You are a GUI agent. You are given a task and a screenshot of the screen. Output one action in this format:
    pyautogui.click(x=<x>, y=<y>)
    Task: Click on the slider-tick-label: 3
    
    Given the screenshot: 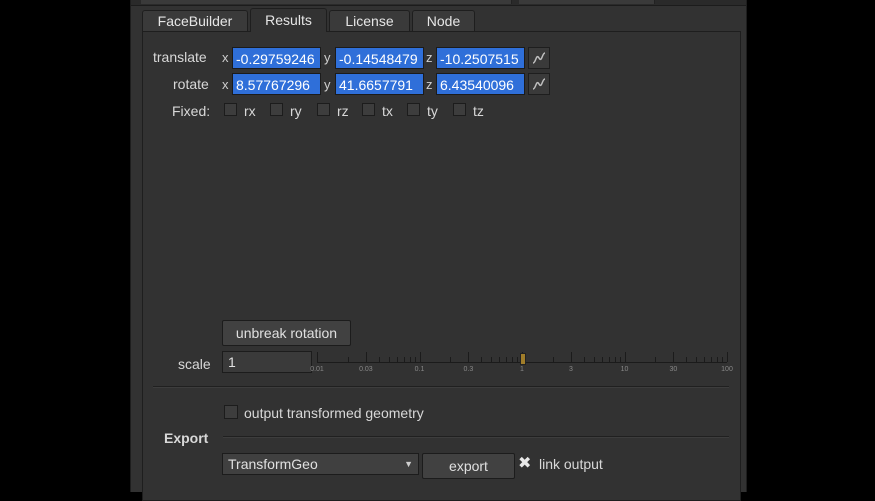 What is the action you would take?
    pyautogui.click(x=570, y=369)
    